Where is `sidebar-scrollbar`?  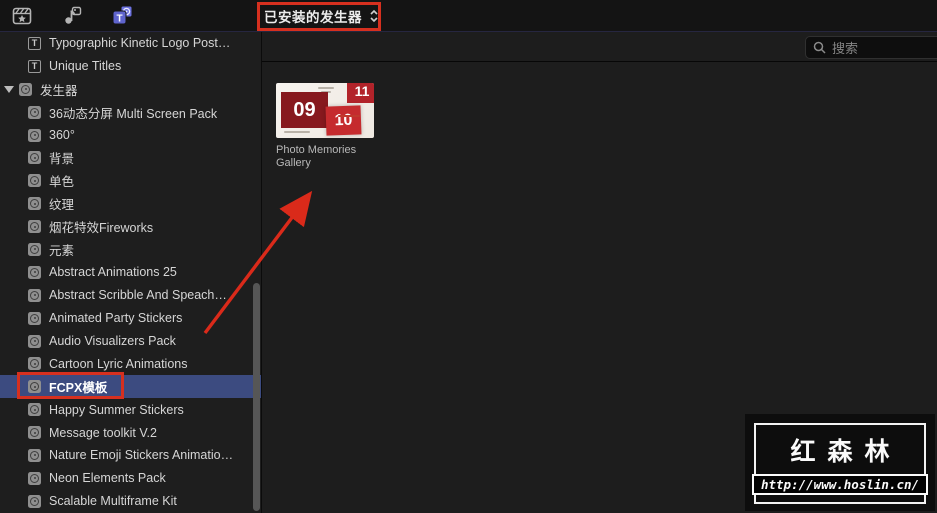
sidebar-scrollbar is located at coordinates (256, 397).